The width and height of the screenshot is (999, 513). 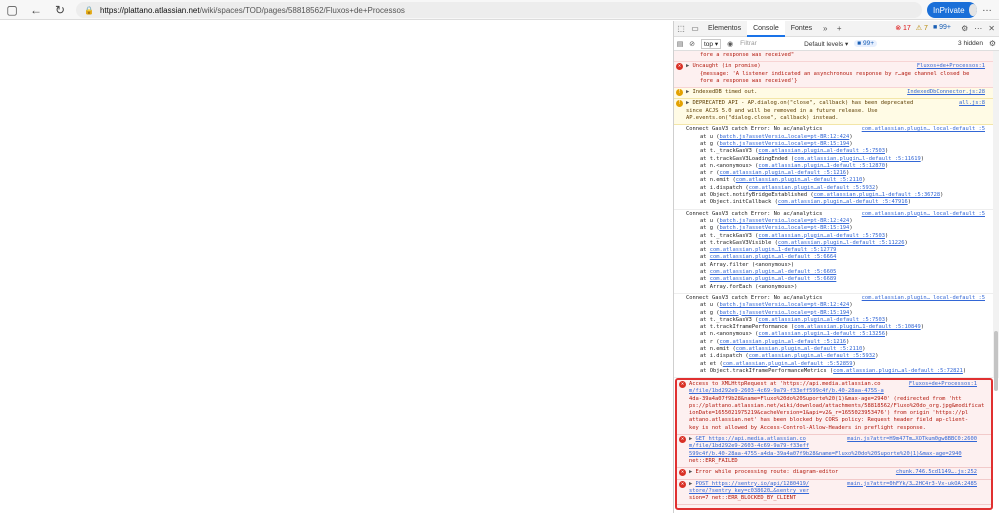 What do you see at coordinates (991, 28) in the screenshot?
I see `close-icon: ✕` at bounding box center [991, 28].